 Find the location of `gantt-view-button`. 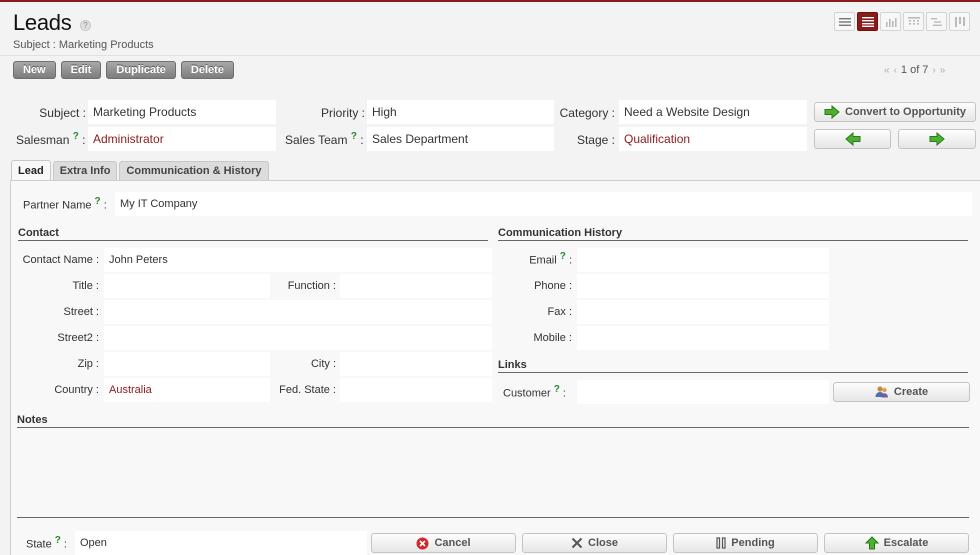

gantt-view-button is located at coordinates (936, 21).